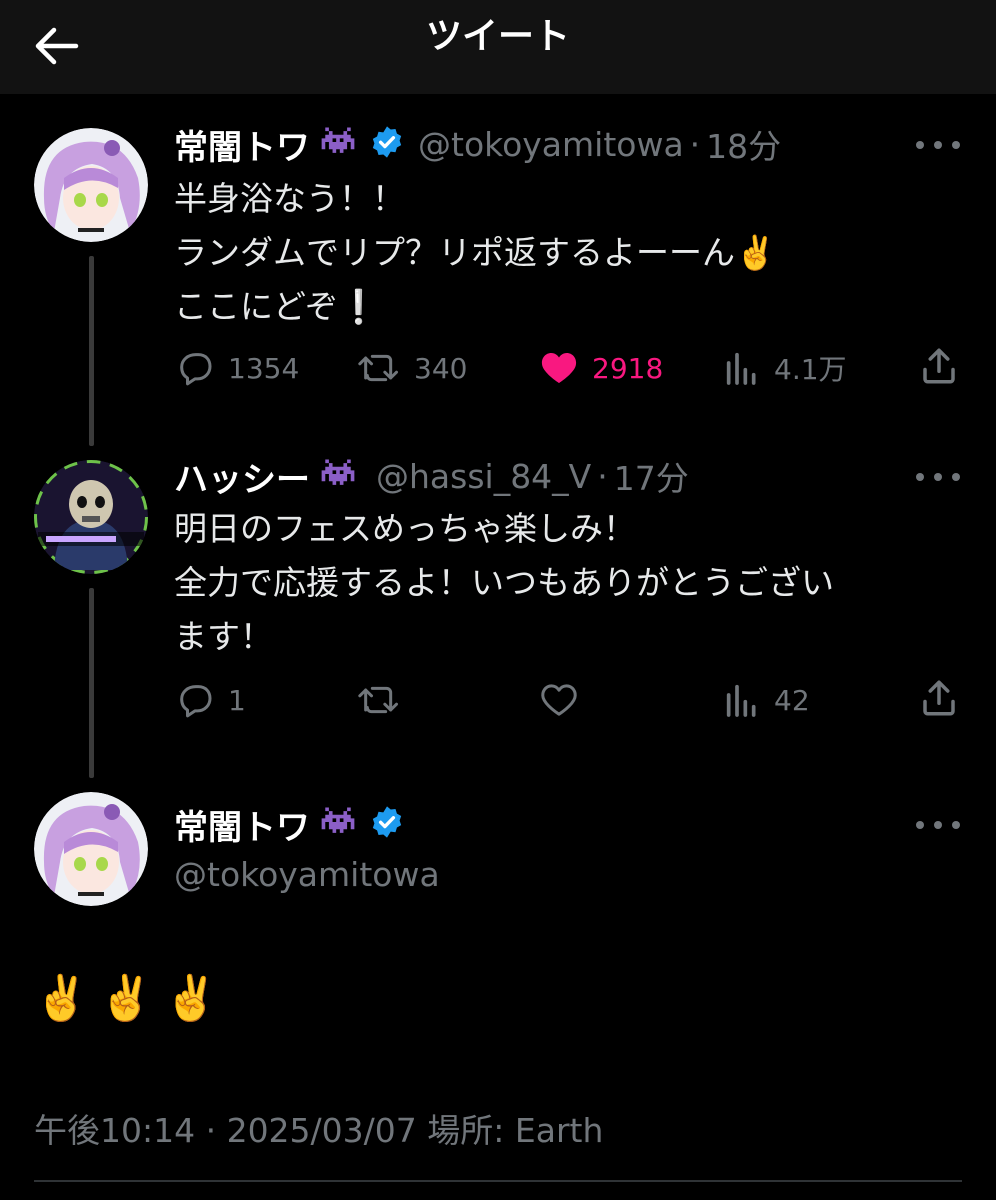  Describe the element at coordinates (792, 700) in the screenshot. I see `view-count: 42` at that location.